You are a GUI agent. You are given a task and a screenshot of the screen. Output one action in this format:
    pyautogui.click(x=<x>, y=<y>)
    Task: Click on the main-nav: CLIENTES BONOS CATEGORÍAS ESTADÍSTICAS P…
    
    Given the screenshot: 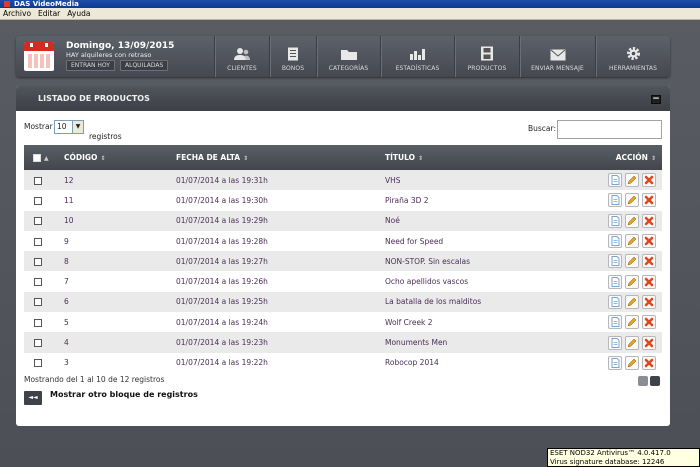 What is the action you would take?
    pyautogui.click(x=442, y=56)
    